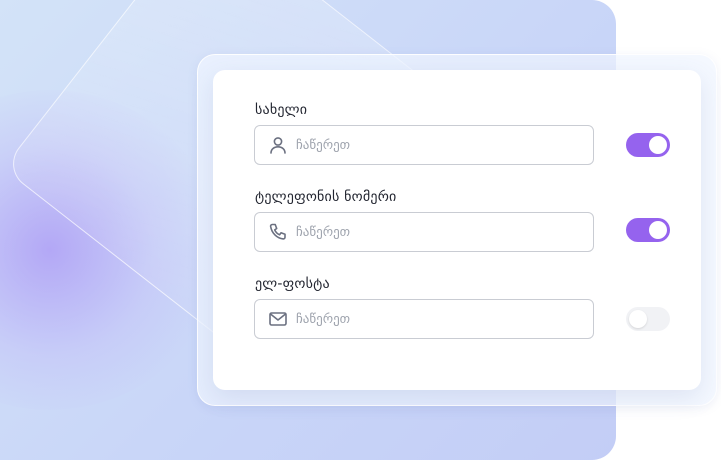  I want to click on phone-input-box, so click(424, 232).